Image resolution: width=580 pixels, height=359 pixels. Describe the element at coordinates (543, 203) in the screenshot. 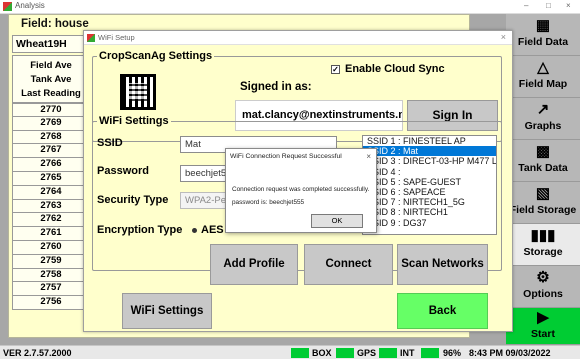

I see `sidebar-item-field-storage: ▧ Field Storage` at that location.